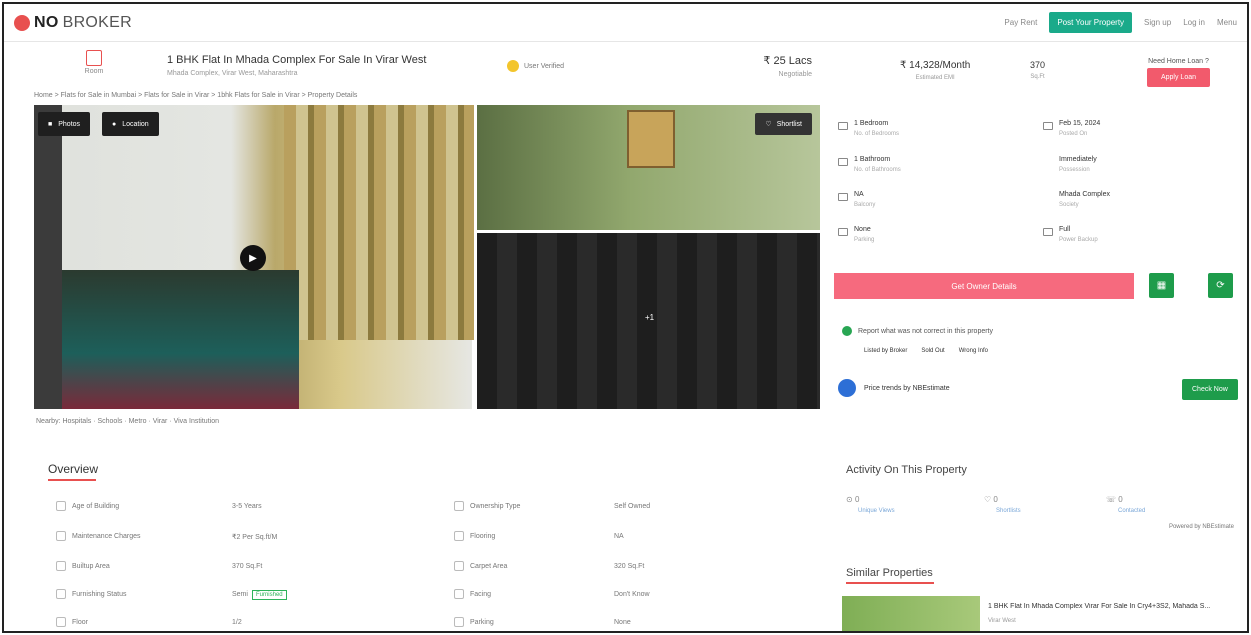 This screenshot has width=1251, height=635. What do you see at coordinates (46, 22) in the screenshot?
I see `logo-text-no: NO` at bounding box center [46, 22].